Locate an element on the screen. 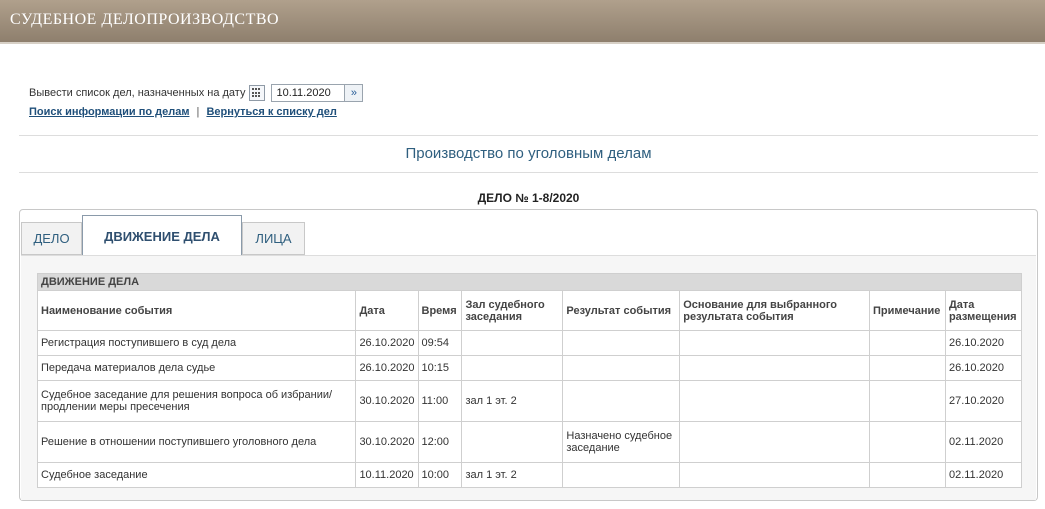  cell-event: Судебное заседание is located at coordinates (196, 475).